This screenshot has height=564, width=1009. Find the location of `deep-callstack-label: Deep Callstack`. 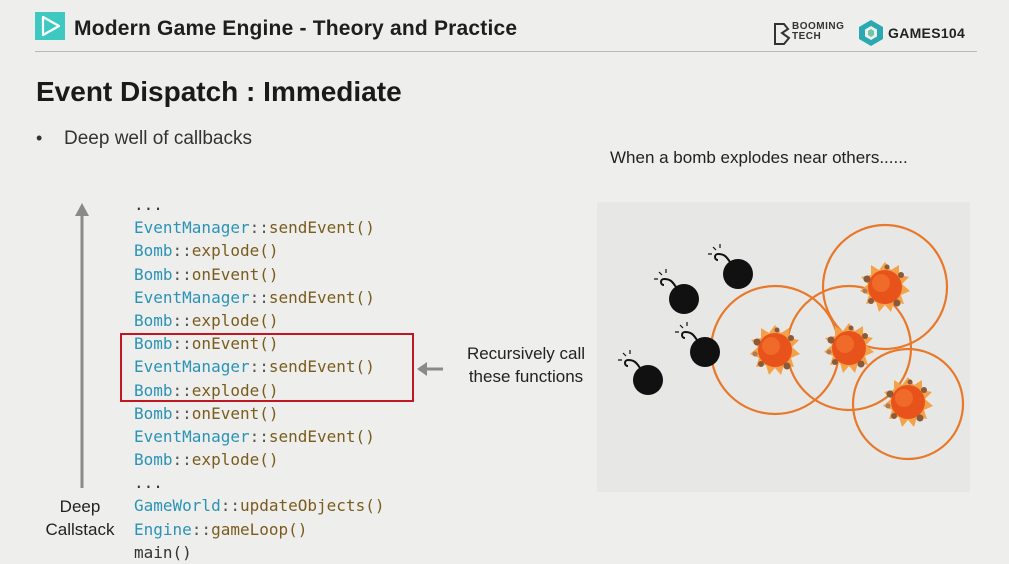

deep-callstack-label: Deep Callstack is located at coordinates (80, 518).